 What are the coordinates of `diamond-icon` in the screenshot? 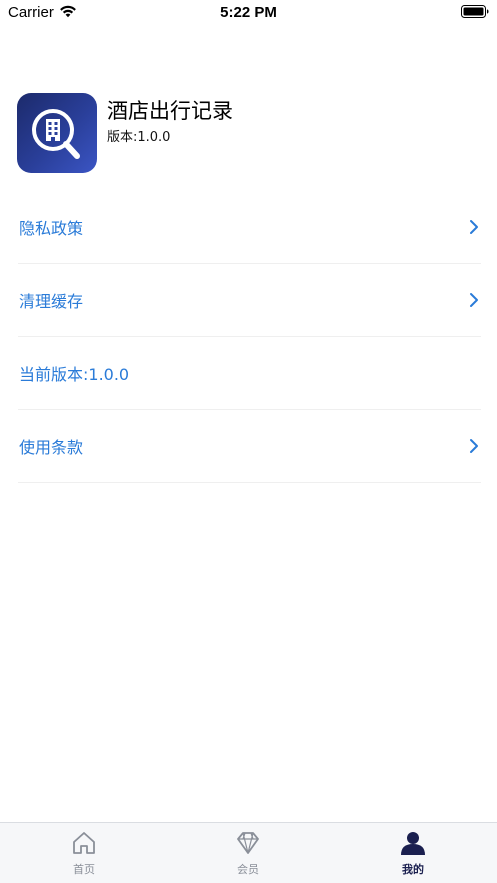 It's located at (248, 843).